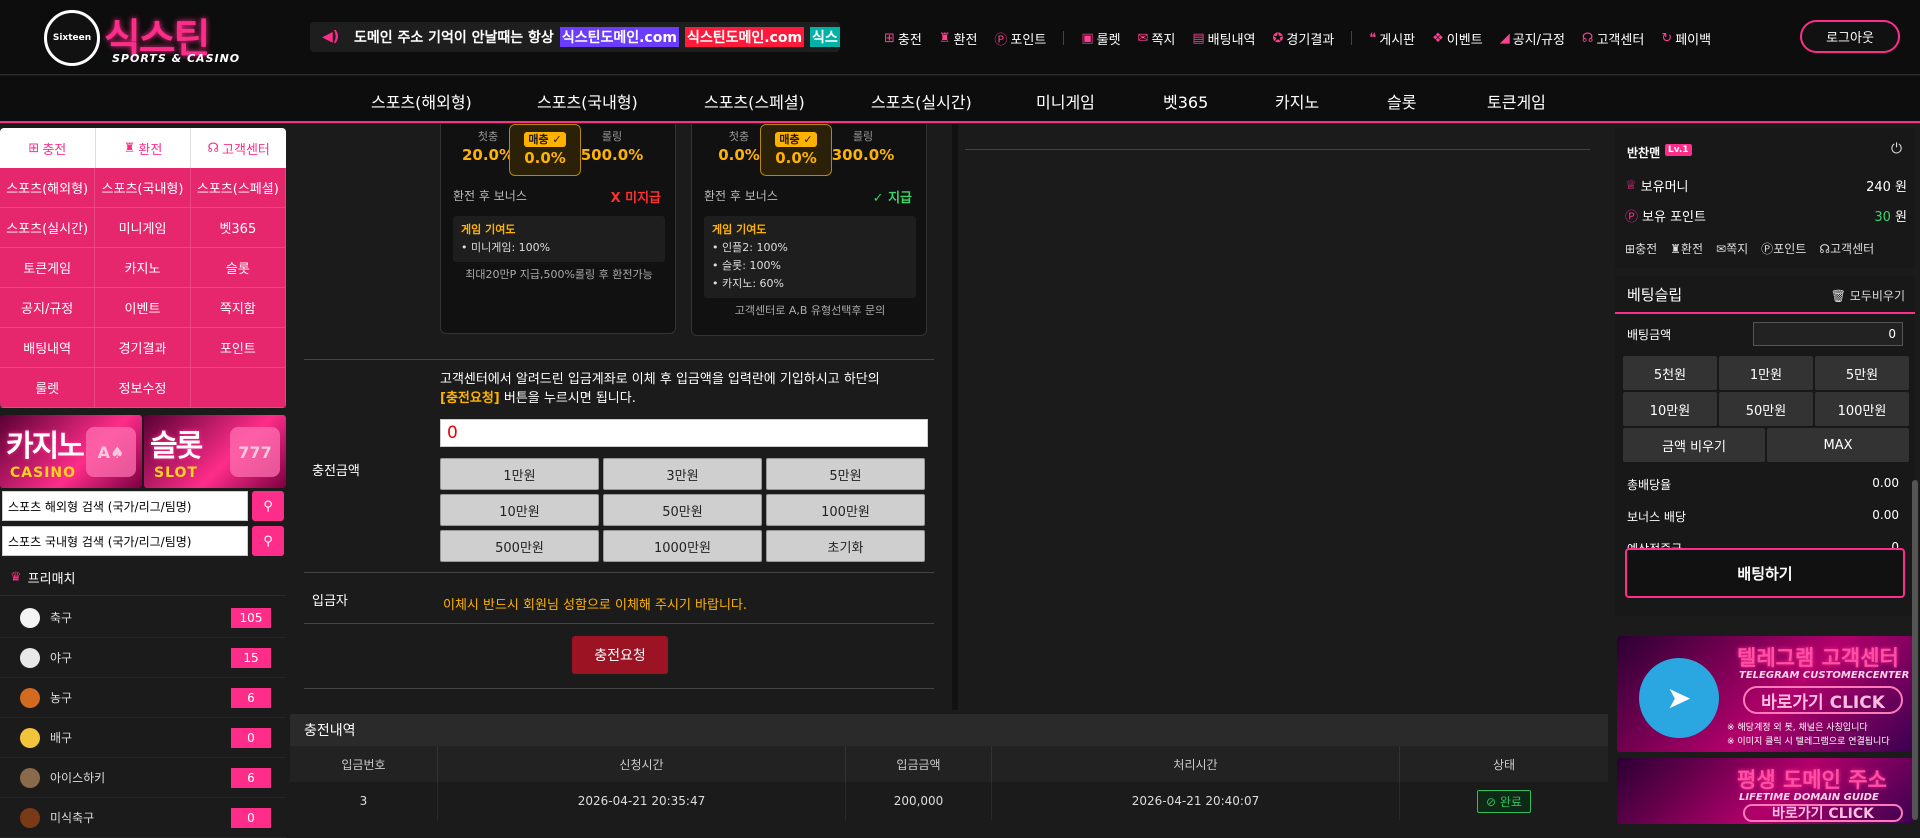 The height and width of the screenshot is (838, 1920). I want to click on casino-banner: 카지노 CASINO A♠, so click(71, 451).